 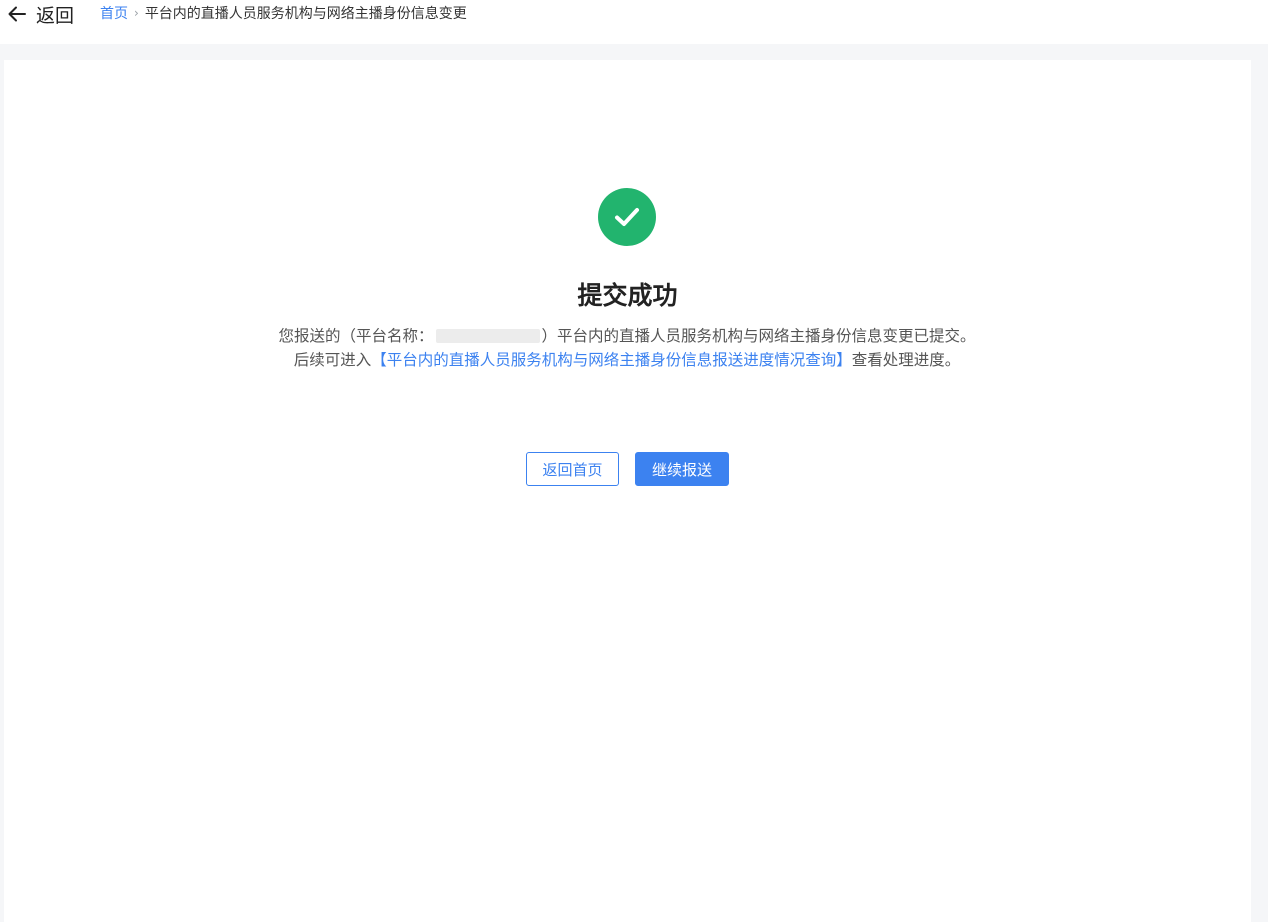 I want to click on top-bar: 返回 首页 › 平台内的直播人员服务机构与网络主播身份信息变更, so click(x=634, y=22).